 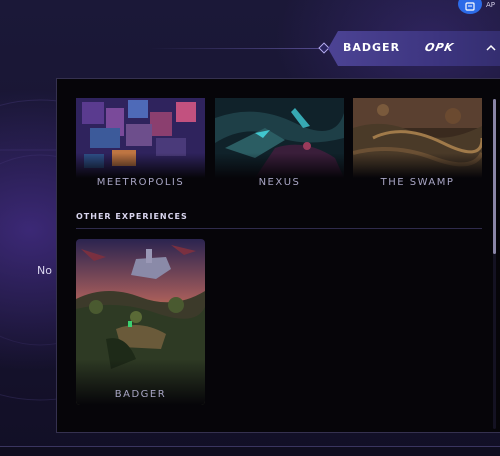 I want to click on experience-selector-title: BADGER, so click(x=372, y=47).